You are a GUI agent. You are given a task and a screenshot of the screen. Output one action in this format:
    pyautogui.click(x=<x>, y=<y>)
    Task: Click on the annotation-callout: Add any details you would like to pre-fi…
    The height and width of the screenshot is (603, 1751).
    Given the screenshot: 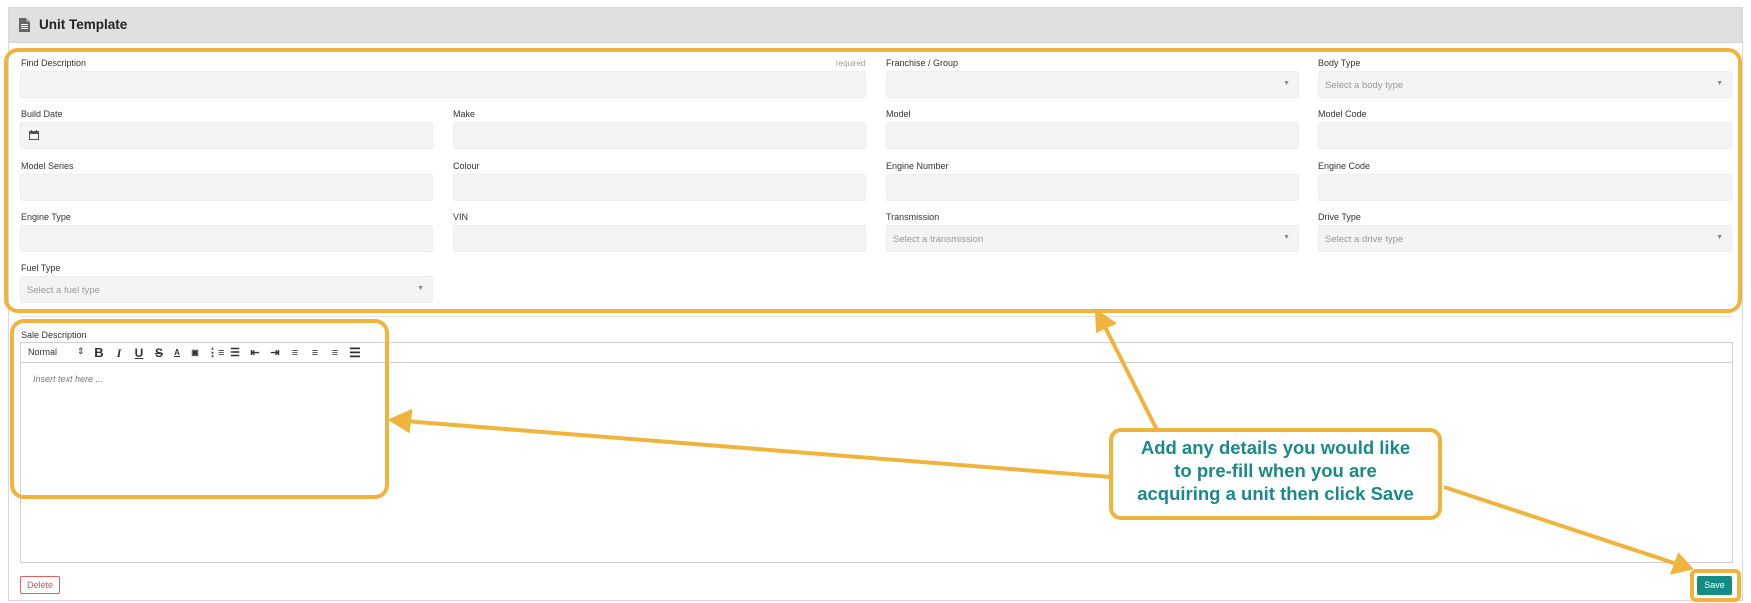 What is the action you would take?
    pyautogui.click(x=1275, y=474)
    